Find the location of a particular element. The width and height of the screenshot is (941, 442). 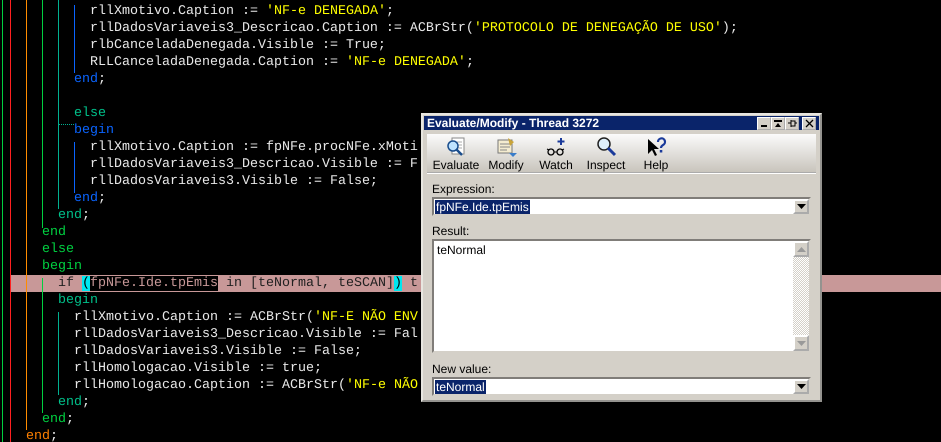

evaluate-button: Evaluate is located at coordinates (456, 153).